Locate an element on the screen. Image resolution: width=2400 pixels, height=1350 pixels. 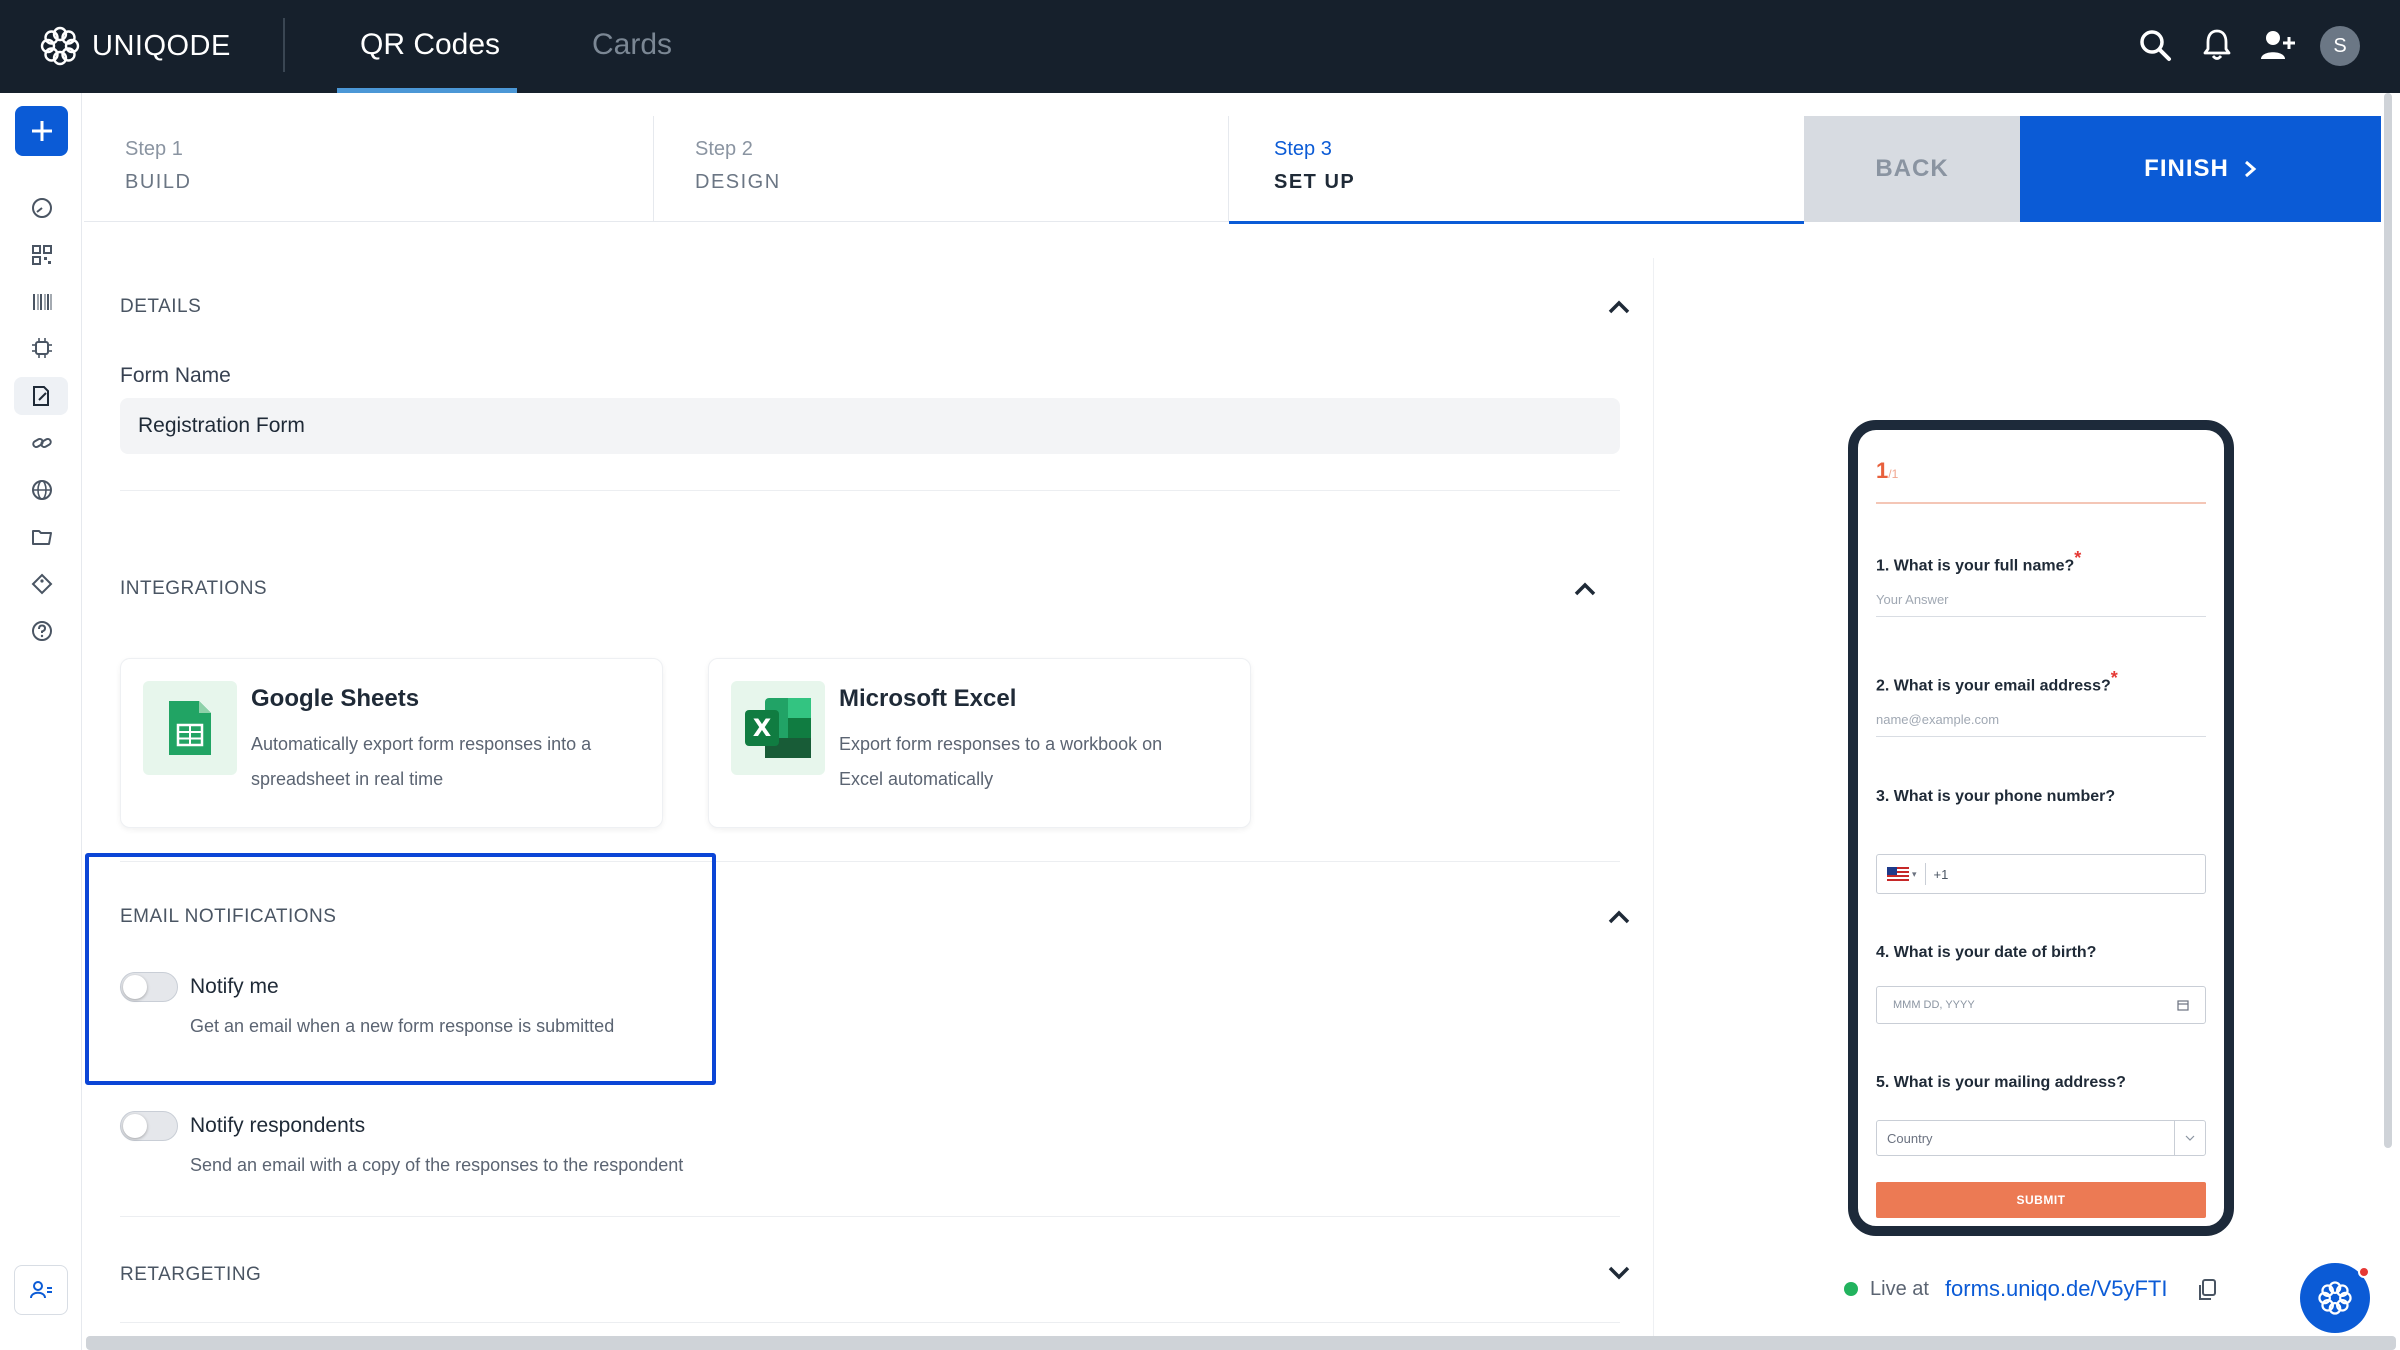
google-sheets-icon is located at coordinates (190, 728).